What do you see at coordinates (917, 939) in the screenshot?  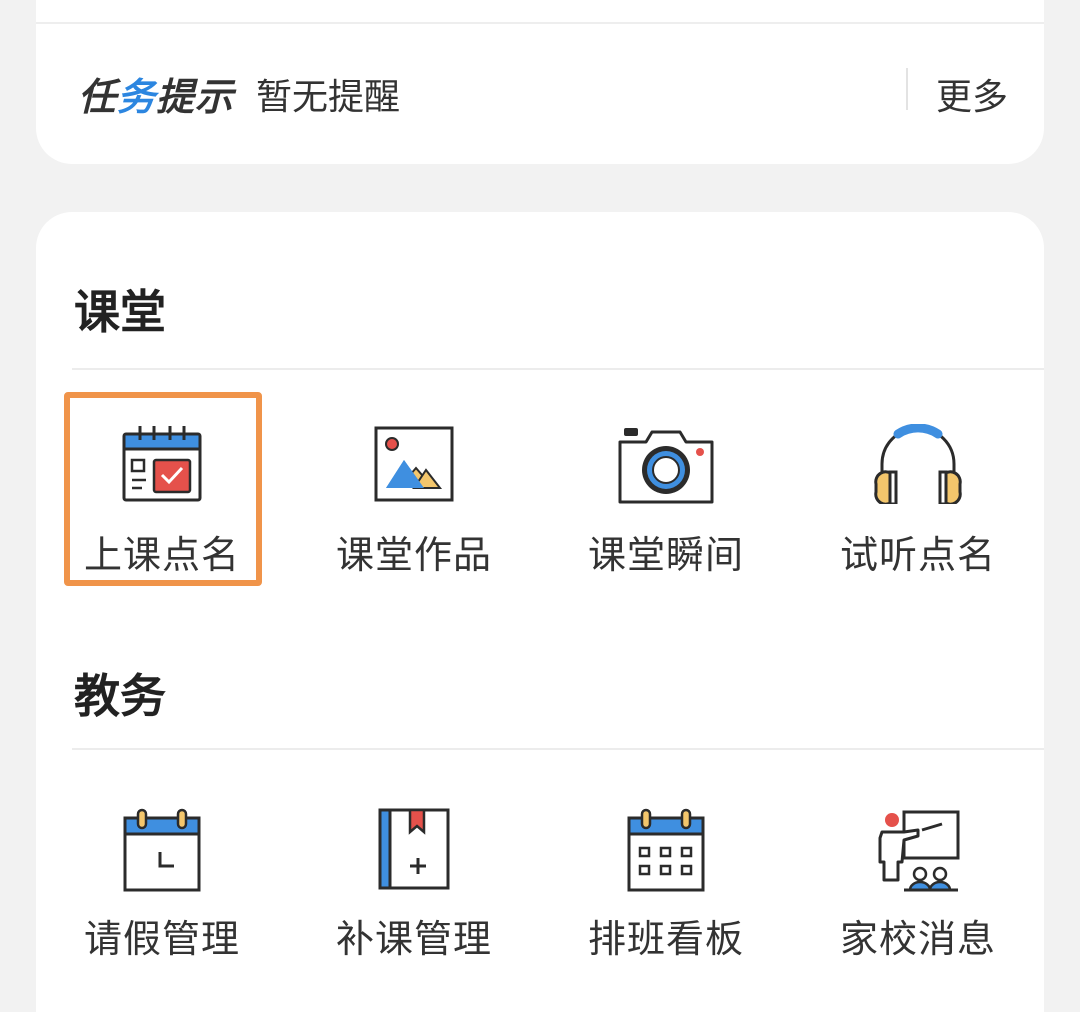 I see `grid-item-label: 家校消息` at bounding box center [917, 939].